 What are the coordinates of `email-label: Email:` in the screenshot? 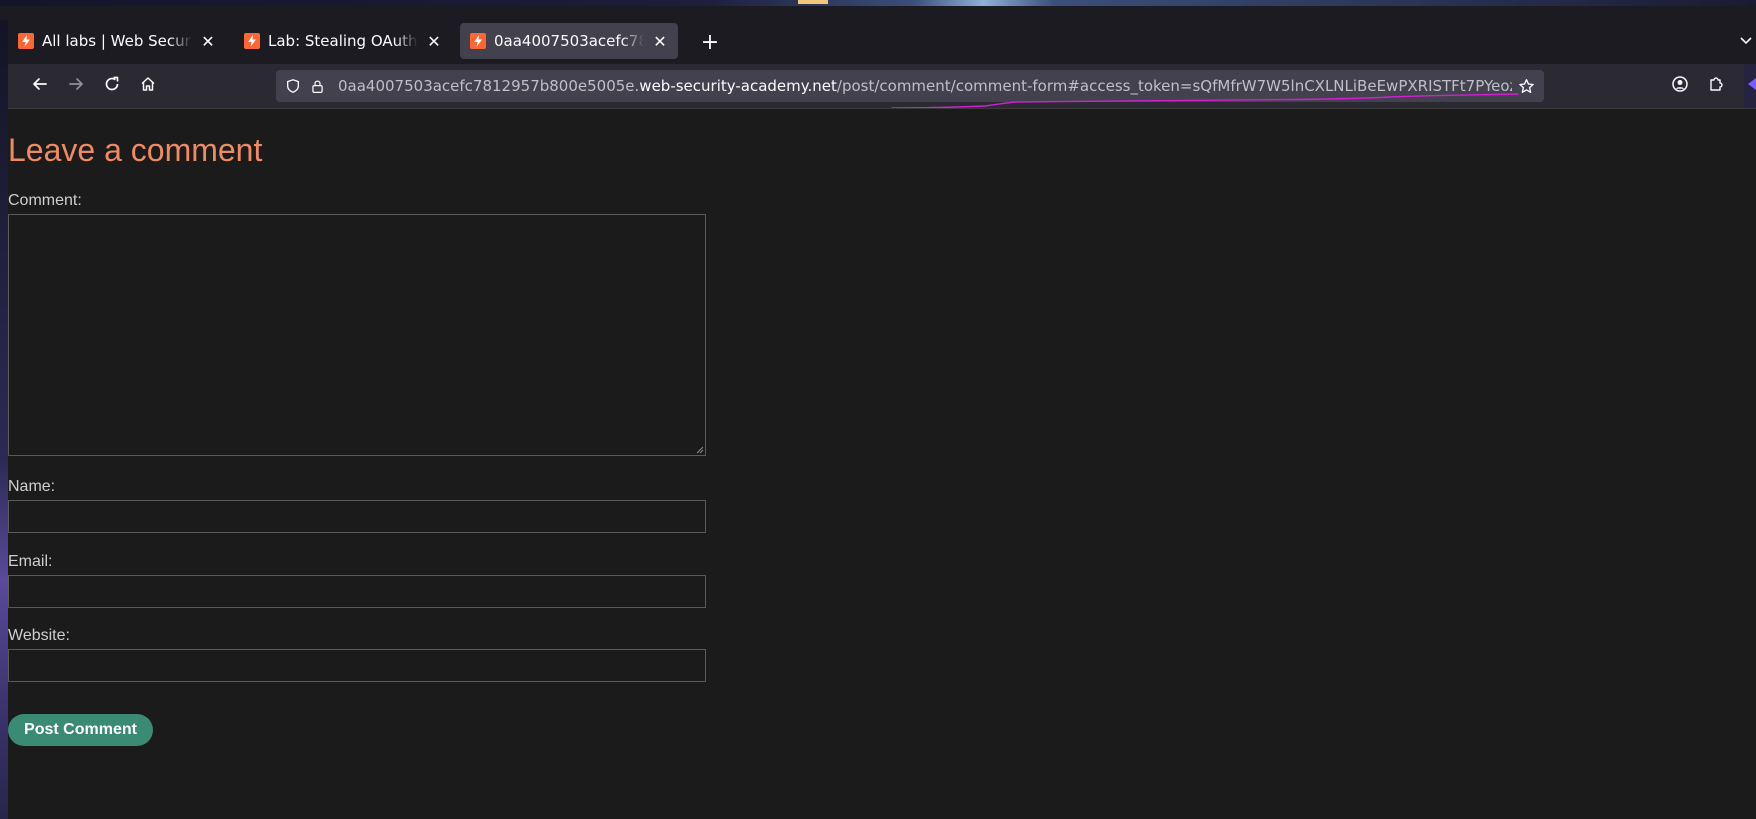 It's located at (30, 561).